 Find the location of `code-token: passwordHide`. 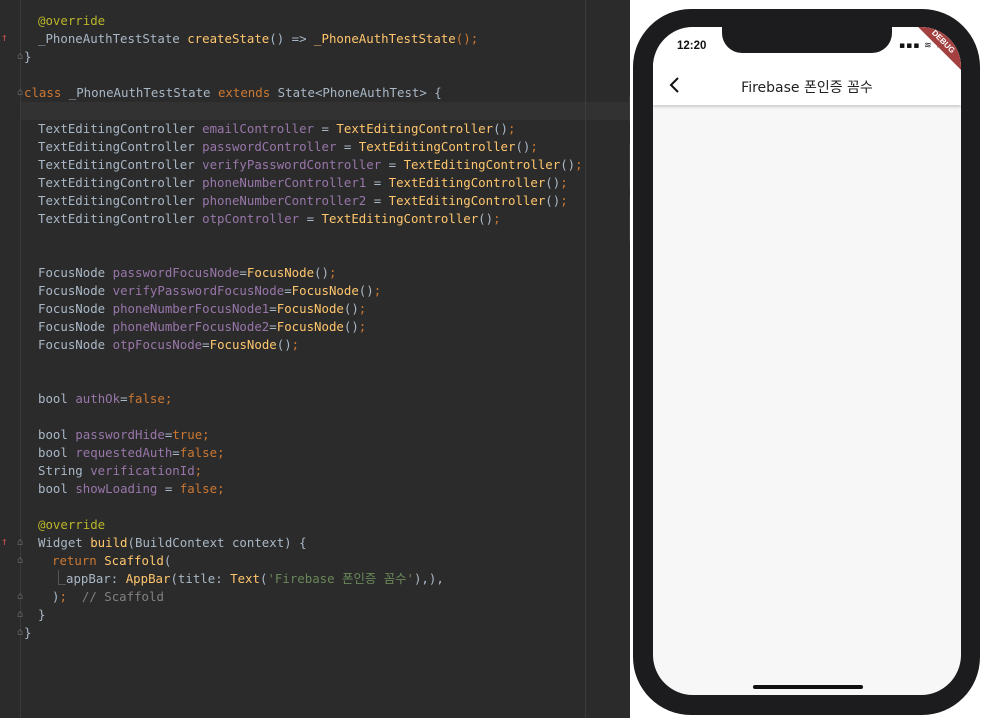

code-token: passwordHide is located at coordinates (120, 434).